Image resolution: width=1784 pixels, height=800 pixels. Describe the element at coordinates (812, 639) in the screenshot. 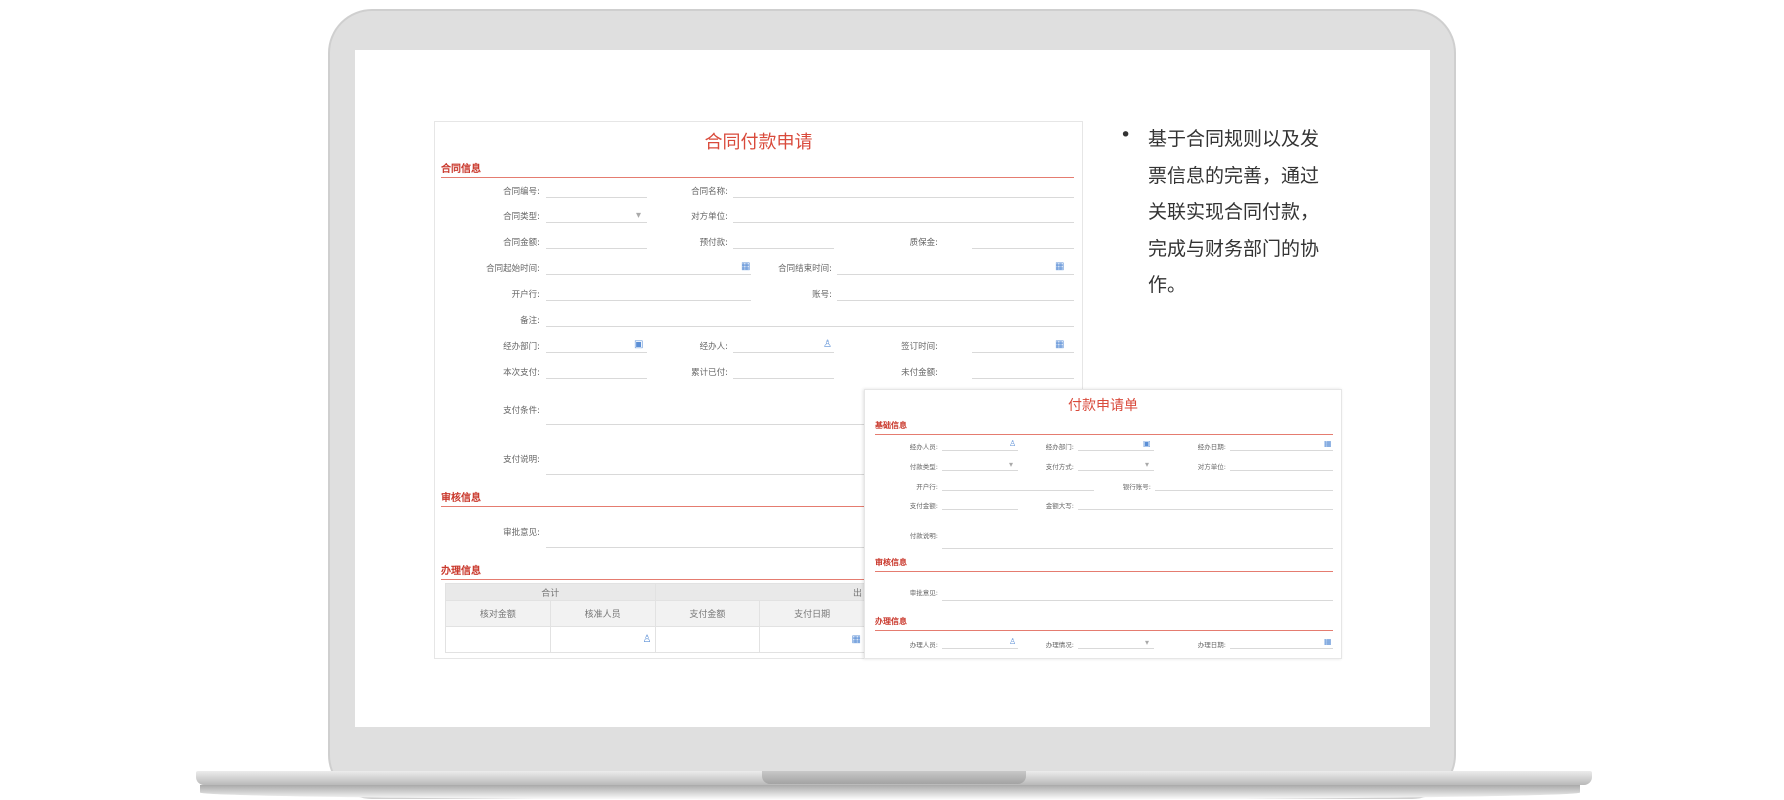

I see `table-cell: ▦` at that location.